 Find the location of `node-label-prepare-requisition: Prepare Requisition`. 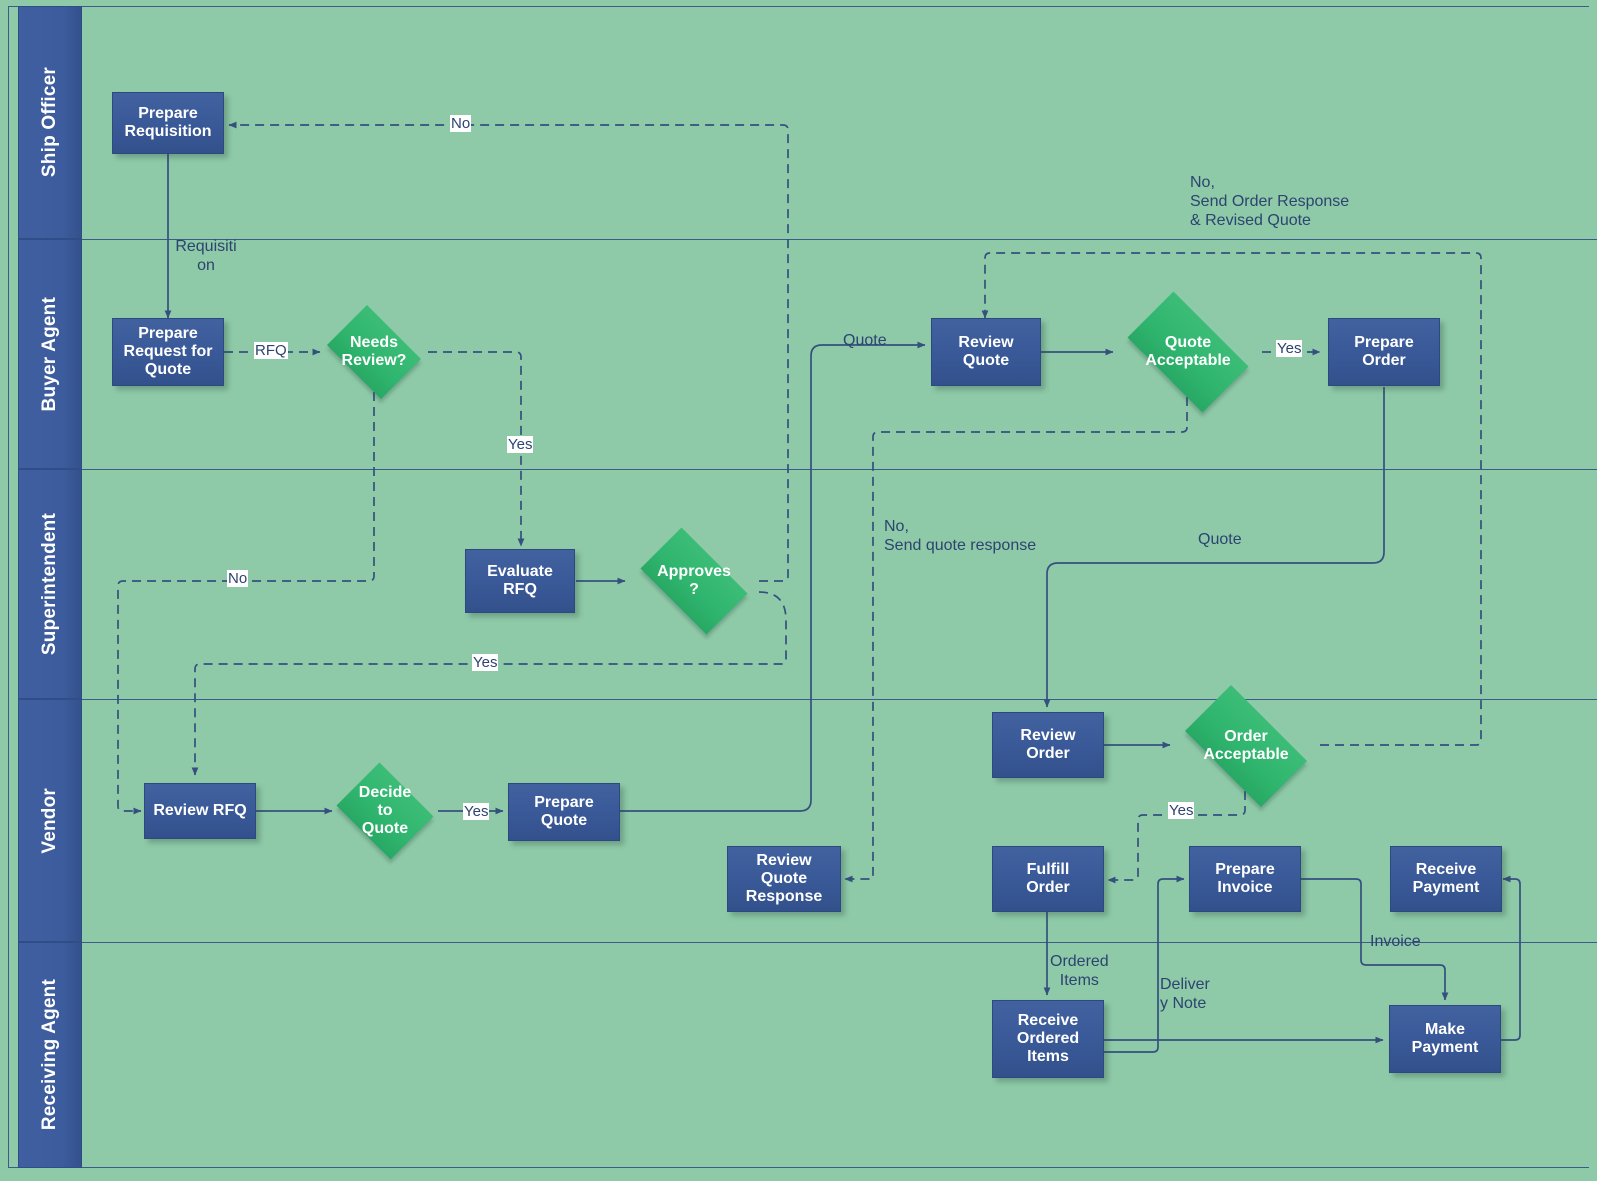

node-label-prepare-requisition: Prepare Requisition is located at coordinates (168, 122).